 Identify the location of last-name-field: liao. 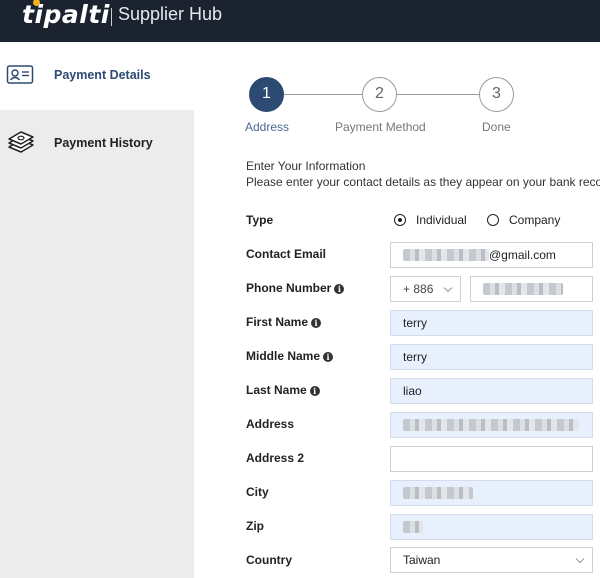
(491, 391).